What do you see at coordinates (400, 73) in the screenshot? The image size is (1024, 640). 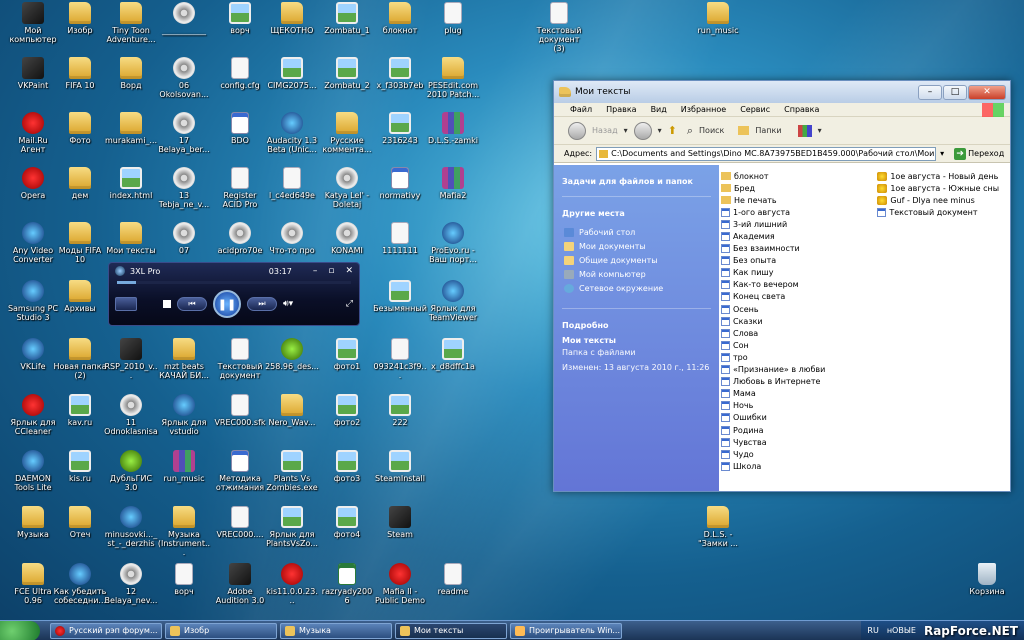 I see `desktop-icon: x_f303b7eb` at bounding box center [400, 73].